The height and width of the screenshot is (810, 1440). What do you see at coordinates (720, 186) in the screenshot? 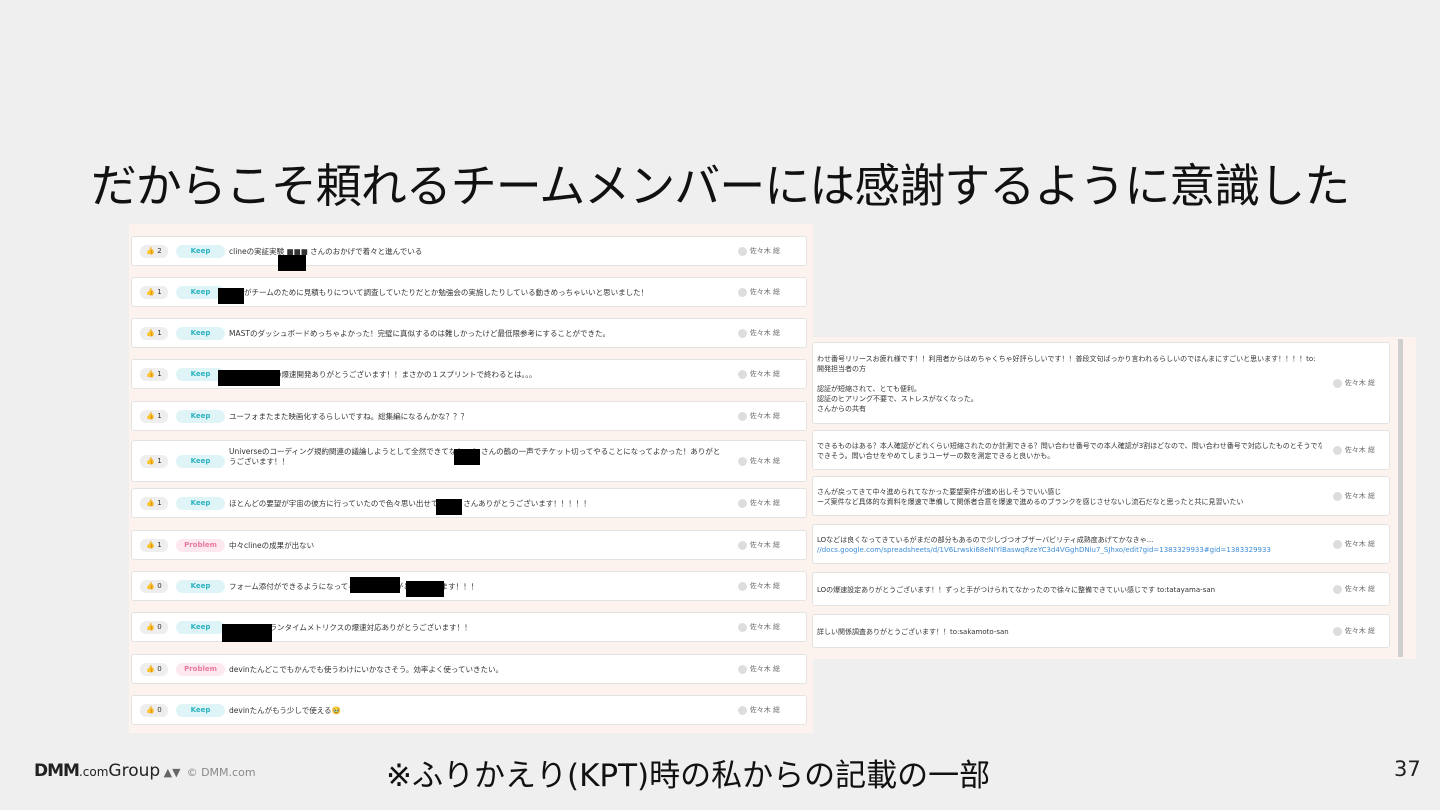
I see `slide-title: だからこそ頼れるチームメンバーには感謝するように意識した` at bounding box center [720, 186].